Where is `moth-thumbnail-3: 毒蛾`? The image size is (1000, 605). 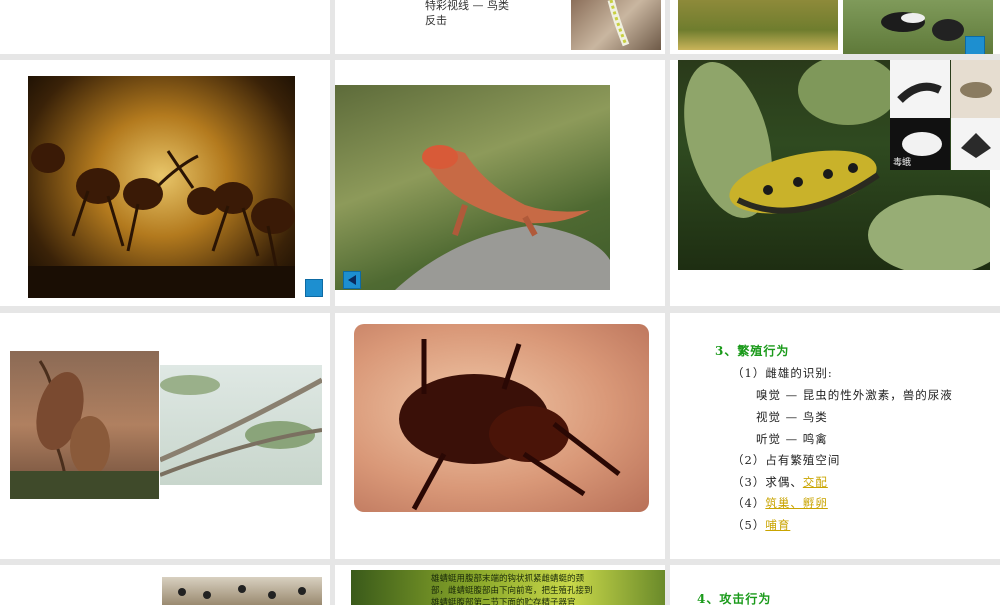
moth-thumbnail-3: 毒蛾 is located at coordinates (920, 144).